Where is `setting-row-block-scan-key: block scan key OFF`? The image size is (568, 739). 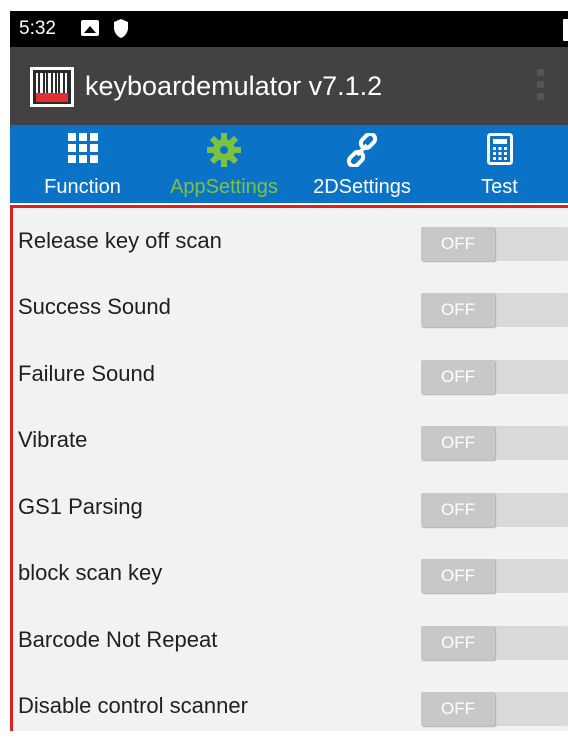
setting-row-block-scan-key: block scan key OFF is located at coordinates (290, 573).